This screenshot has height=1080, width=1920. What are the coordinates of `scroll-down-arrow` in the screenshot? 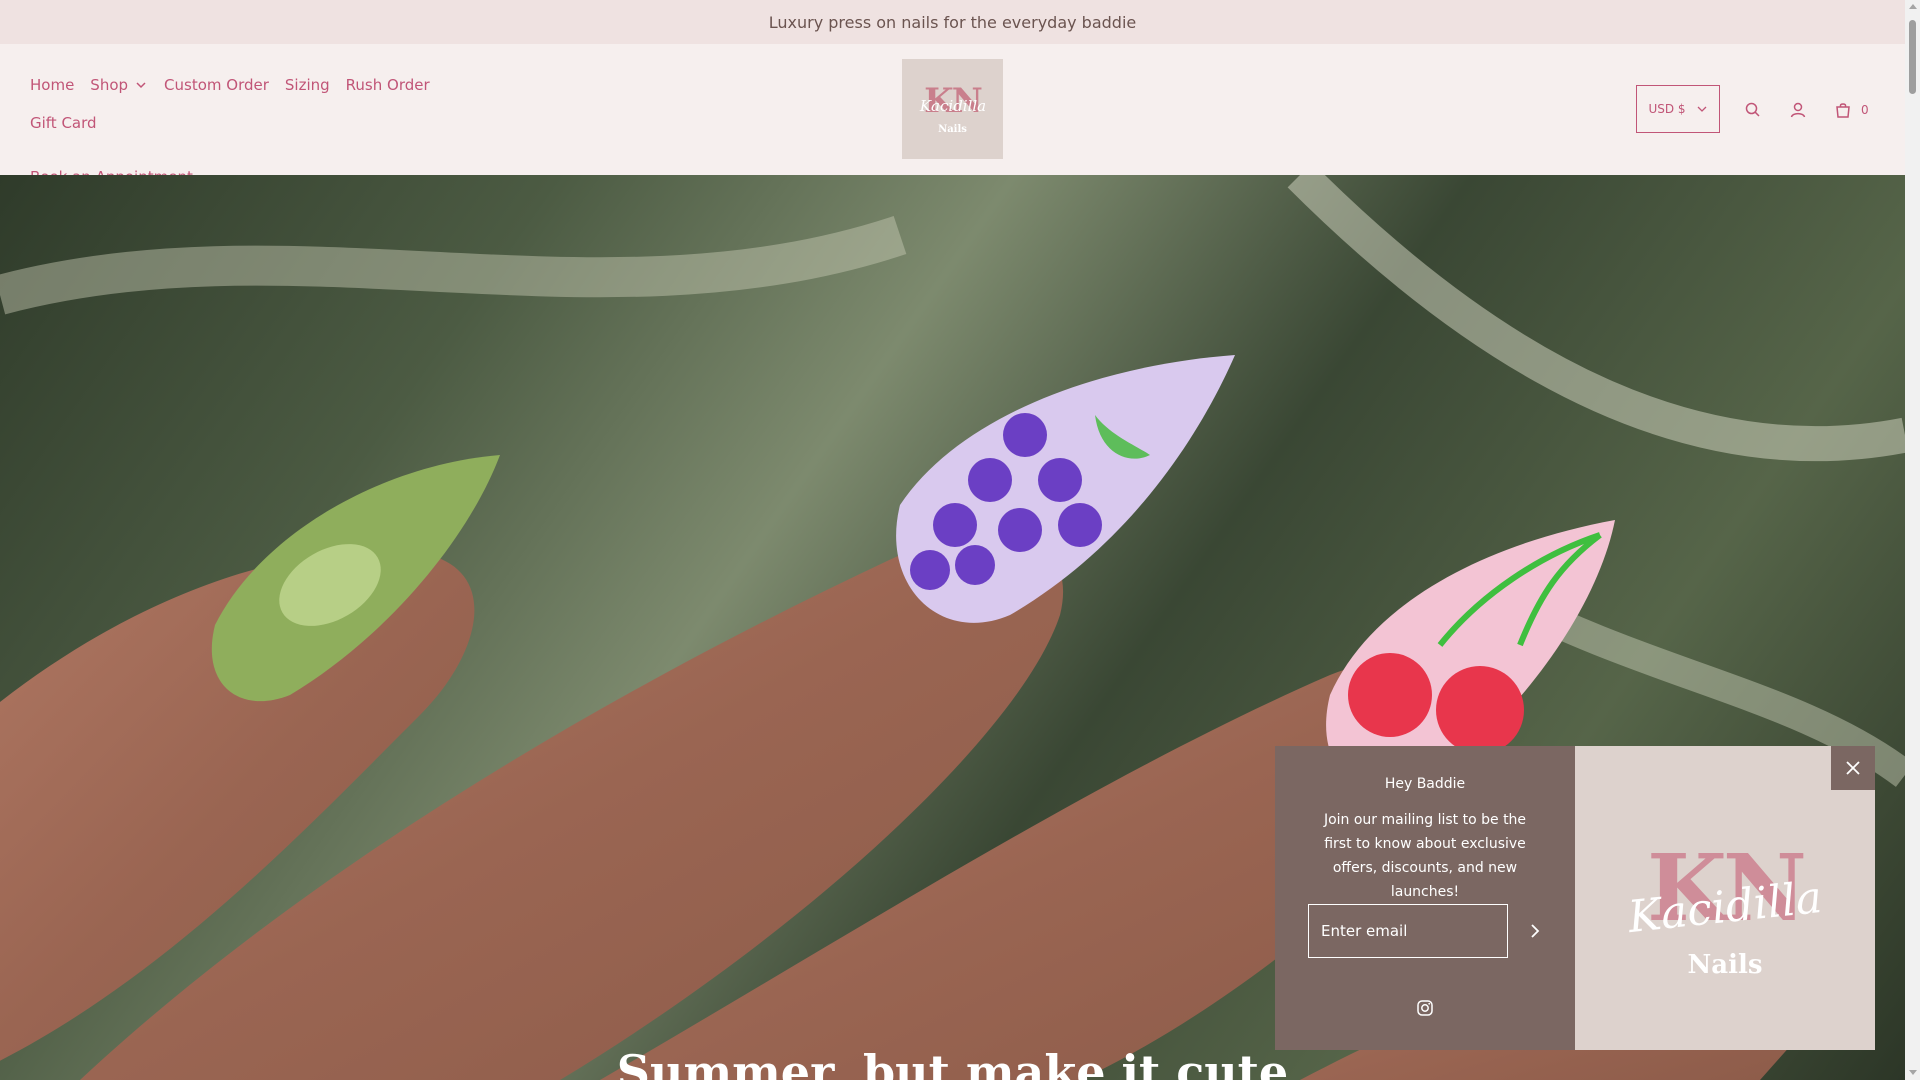 It's located at (1913, 1072).